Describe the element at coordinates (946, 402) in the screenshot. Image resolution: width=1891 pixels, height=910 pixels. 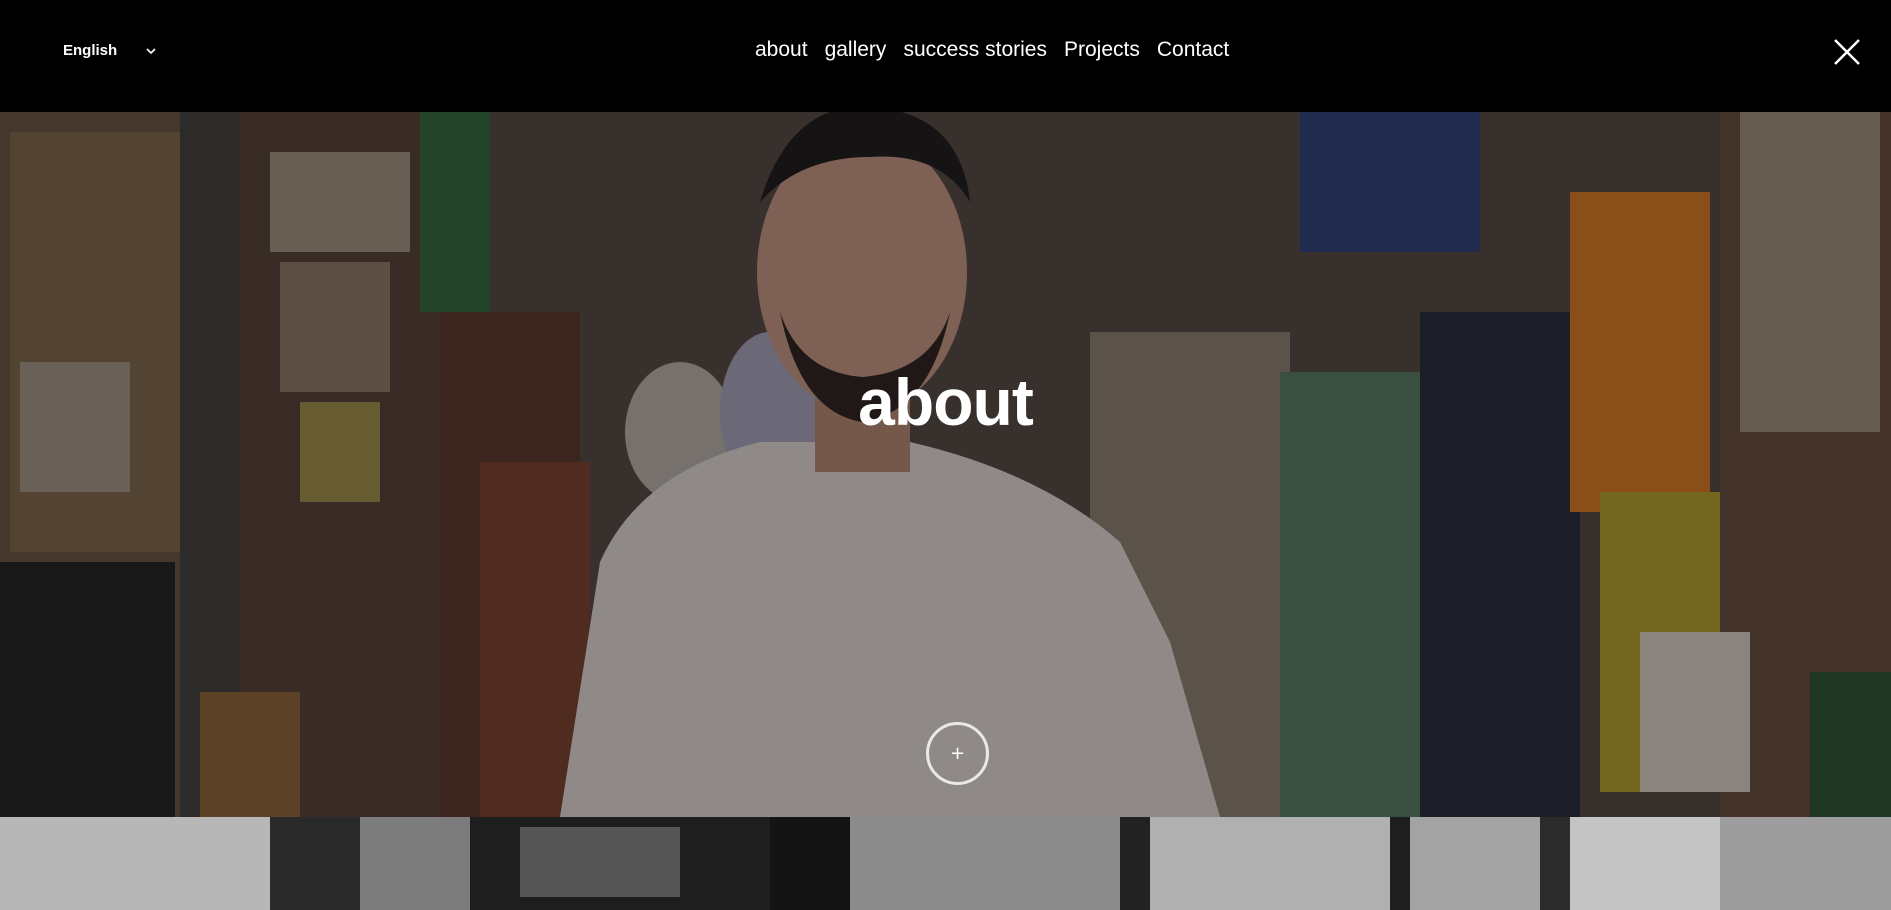
I see `page-title: about` at that location.